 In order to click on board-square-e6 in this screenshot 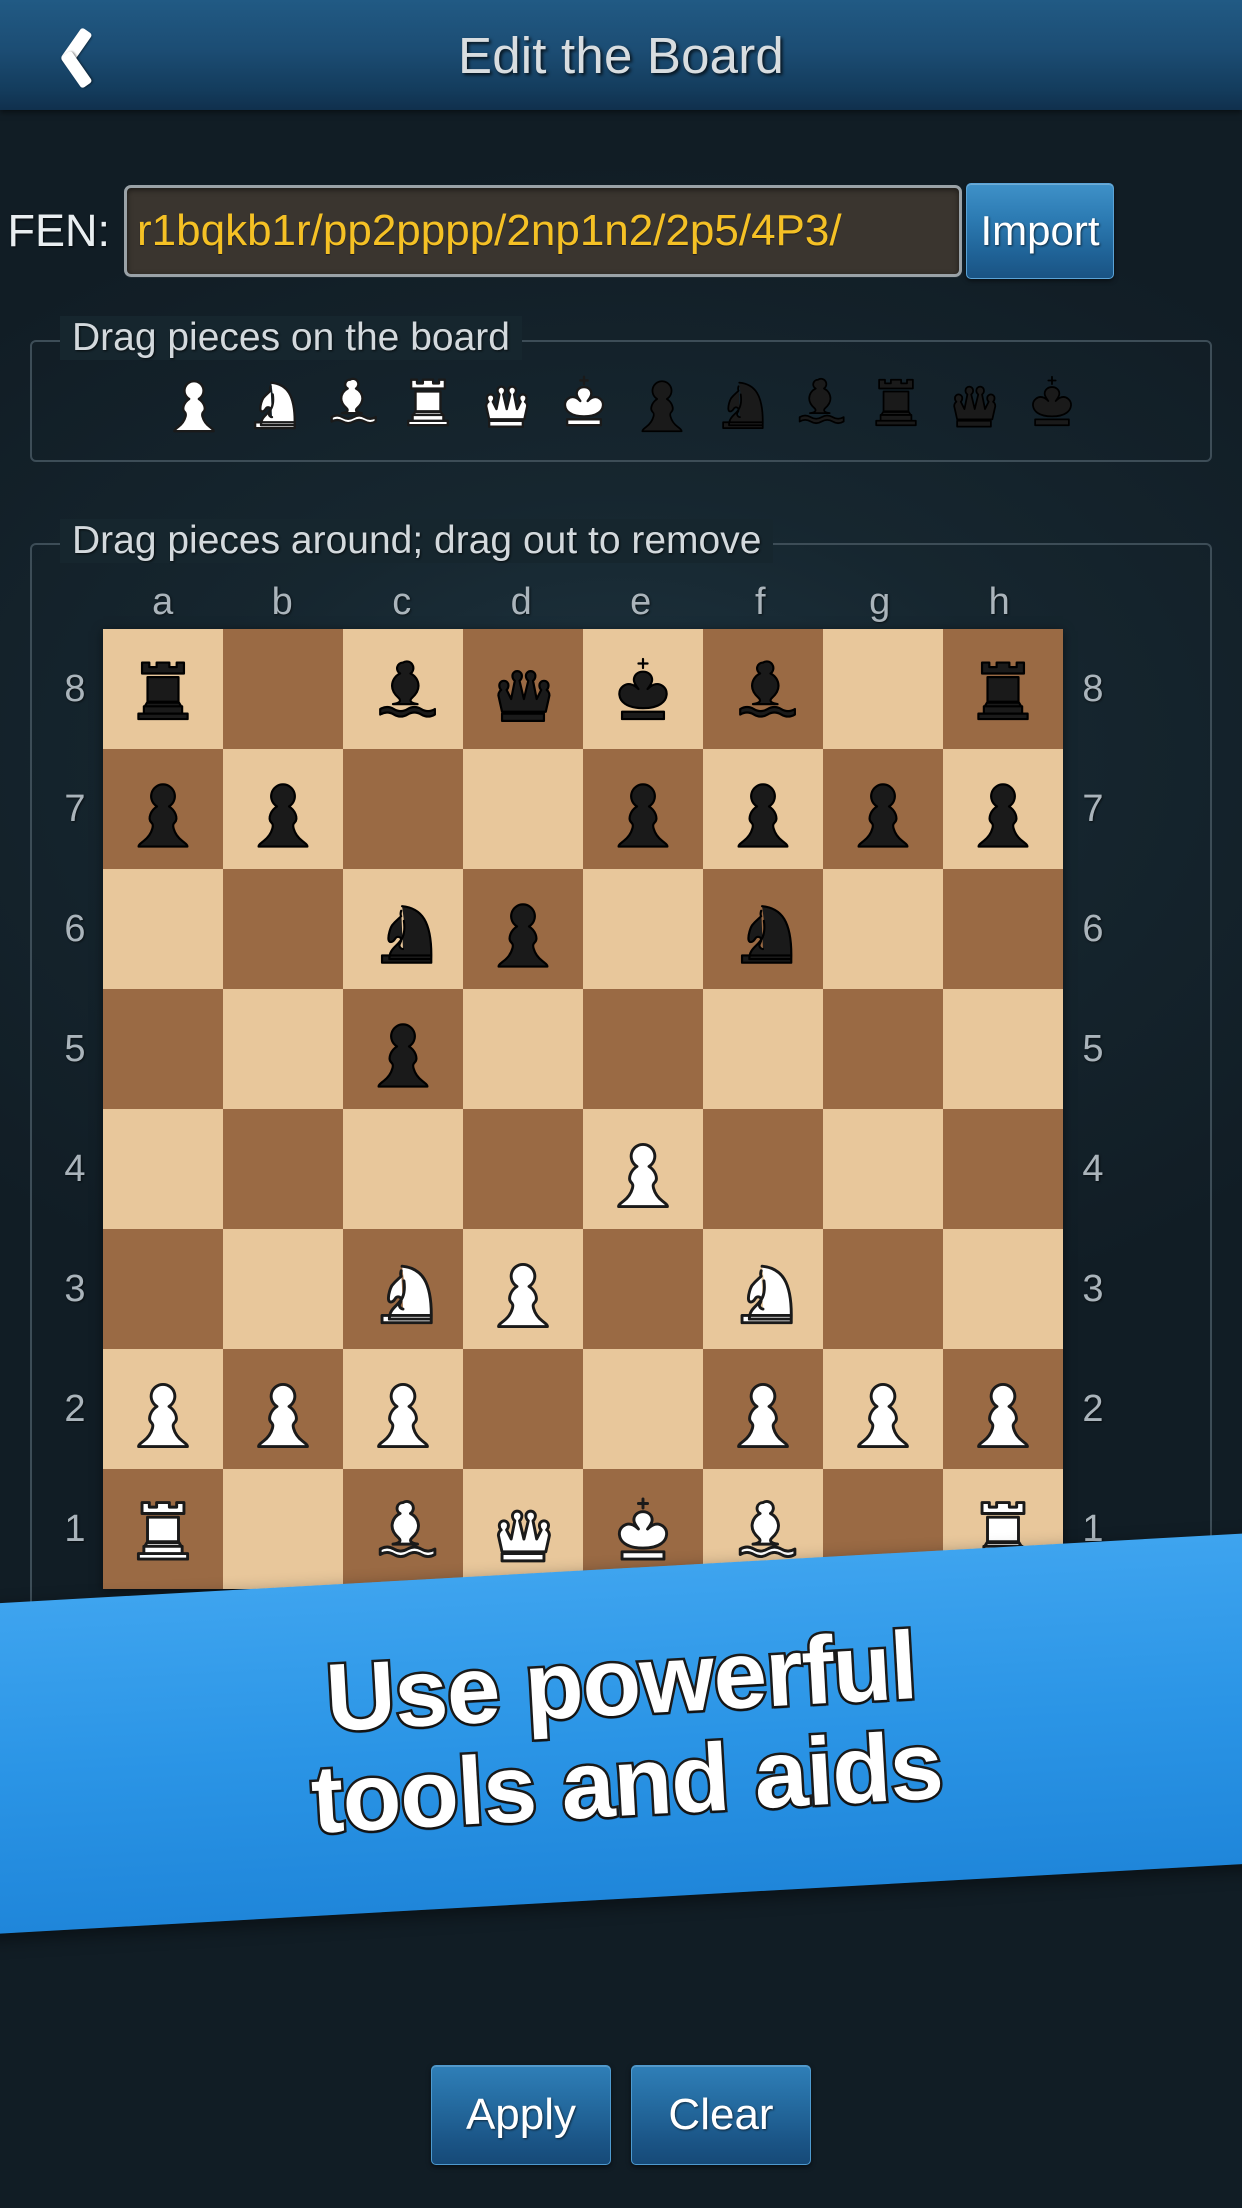, I will do `click(643, 929)`.